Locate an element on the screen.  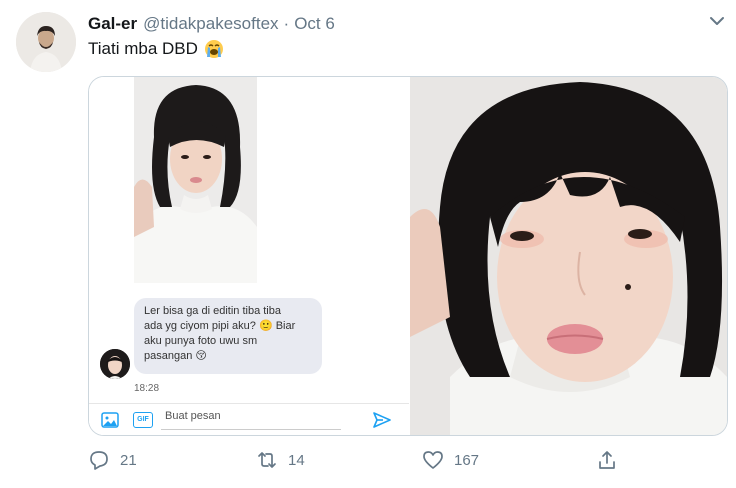
loudly-crying-face-icon is located at coordinates (214, 49).